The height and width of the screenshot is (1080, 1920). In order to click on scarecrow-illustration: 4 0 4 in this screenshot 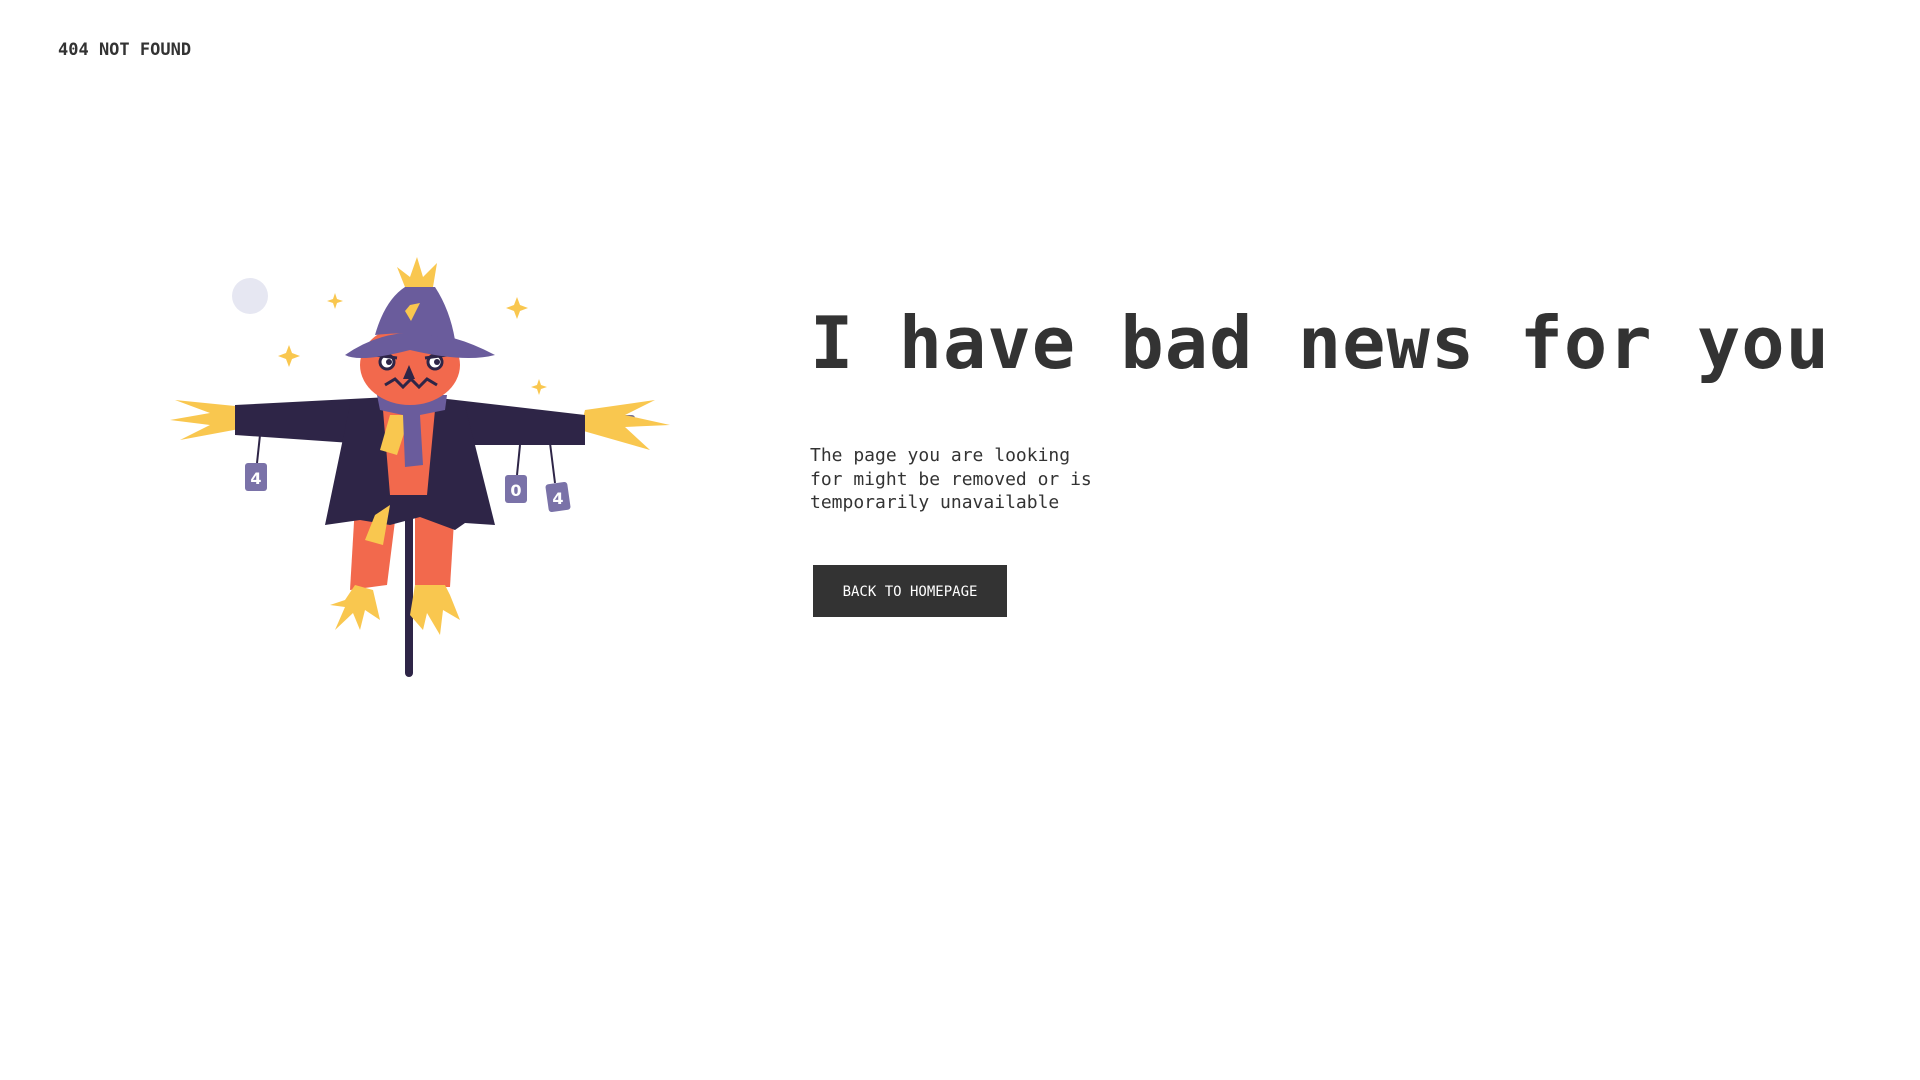, I will do `click(420, 467)`.